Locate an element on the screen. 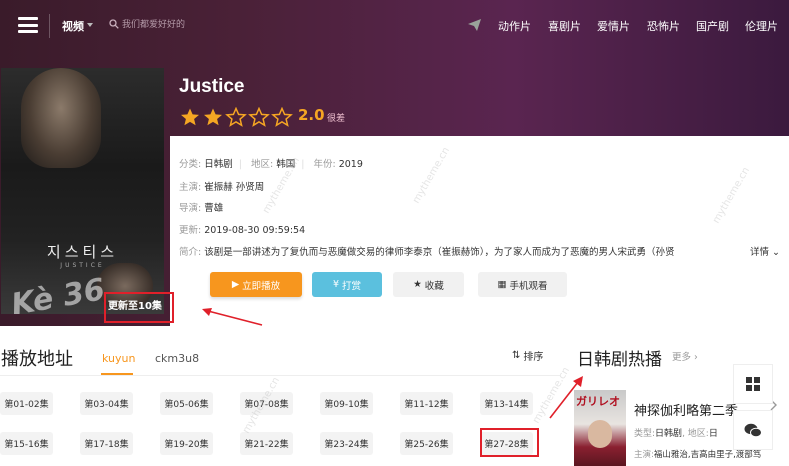 This screenshot has height=466, width=789. episode-button: 第17-18集 is located at coordinates (106, 443).